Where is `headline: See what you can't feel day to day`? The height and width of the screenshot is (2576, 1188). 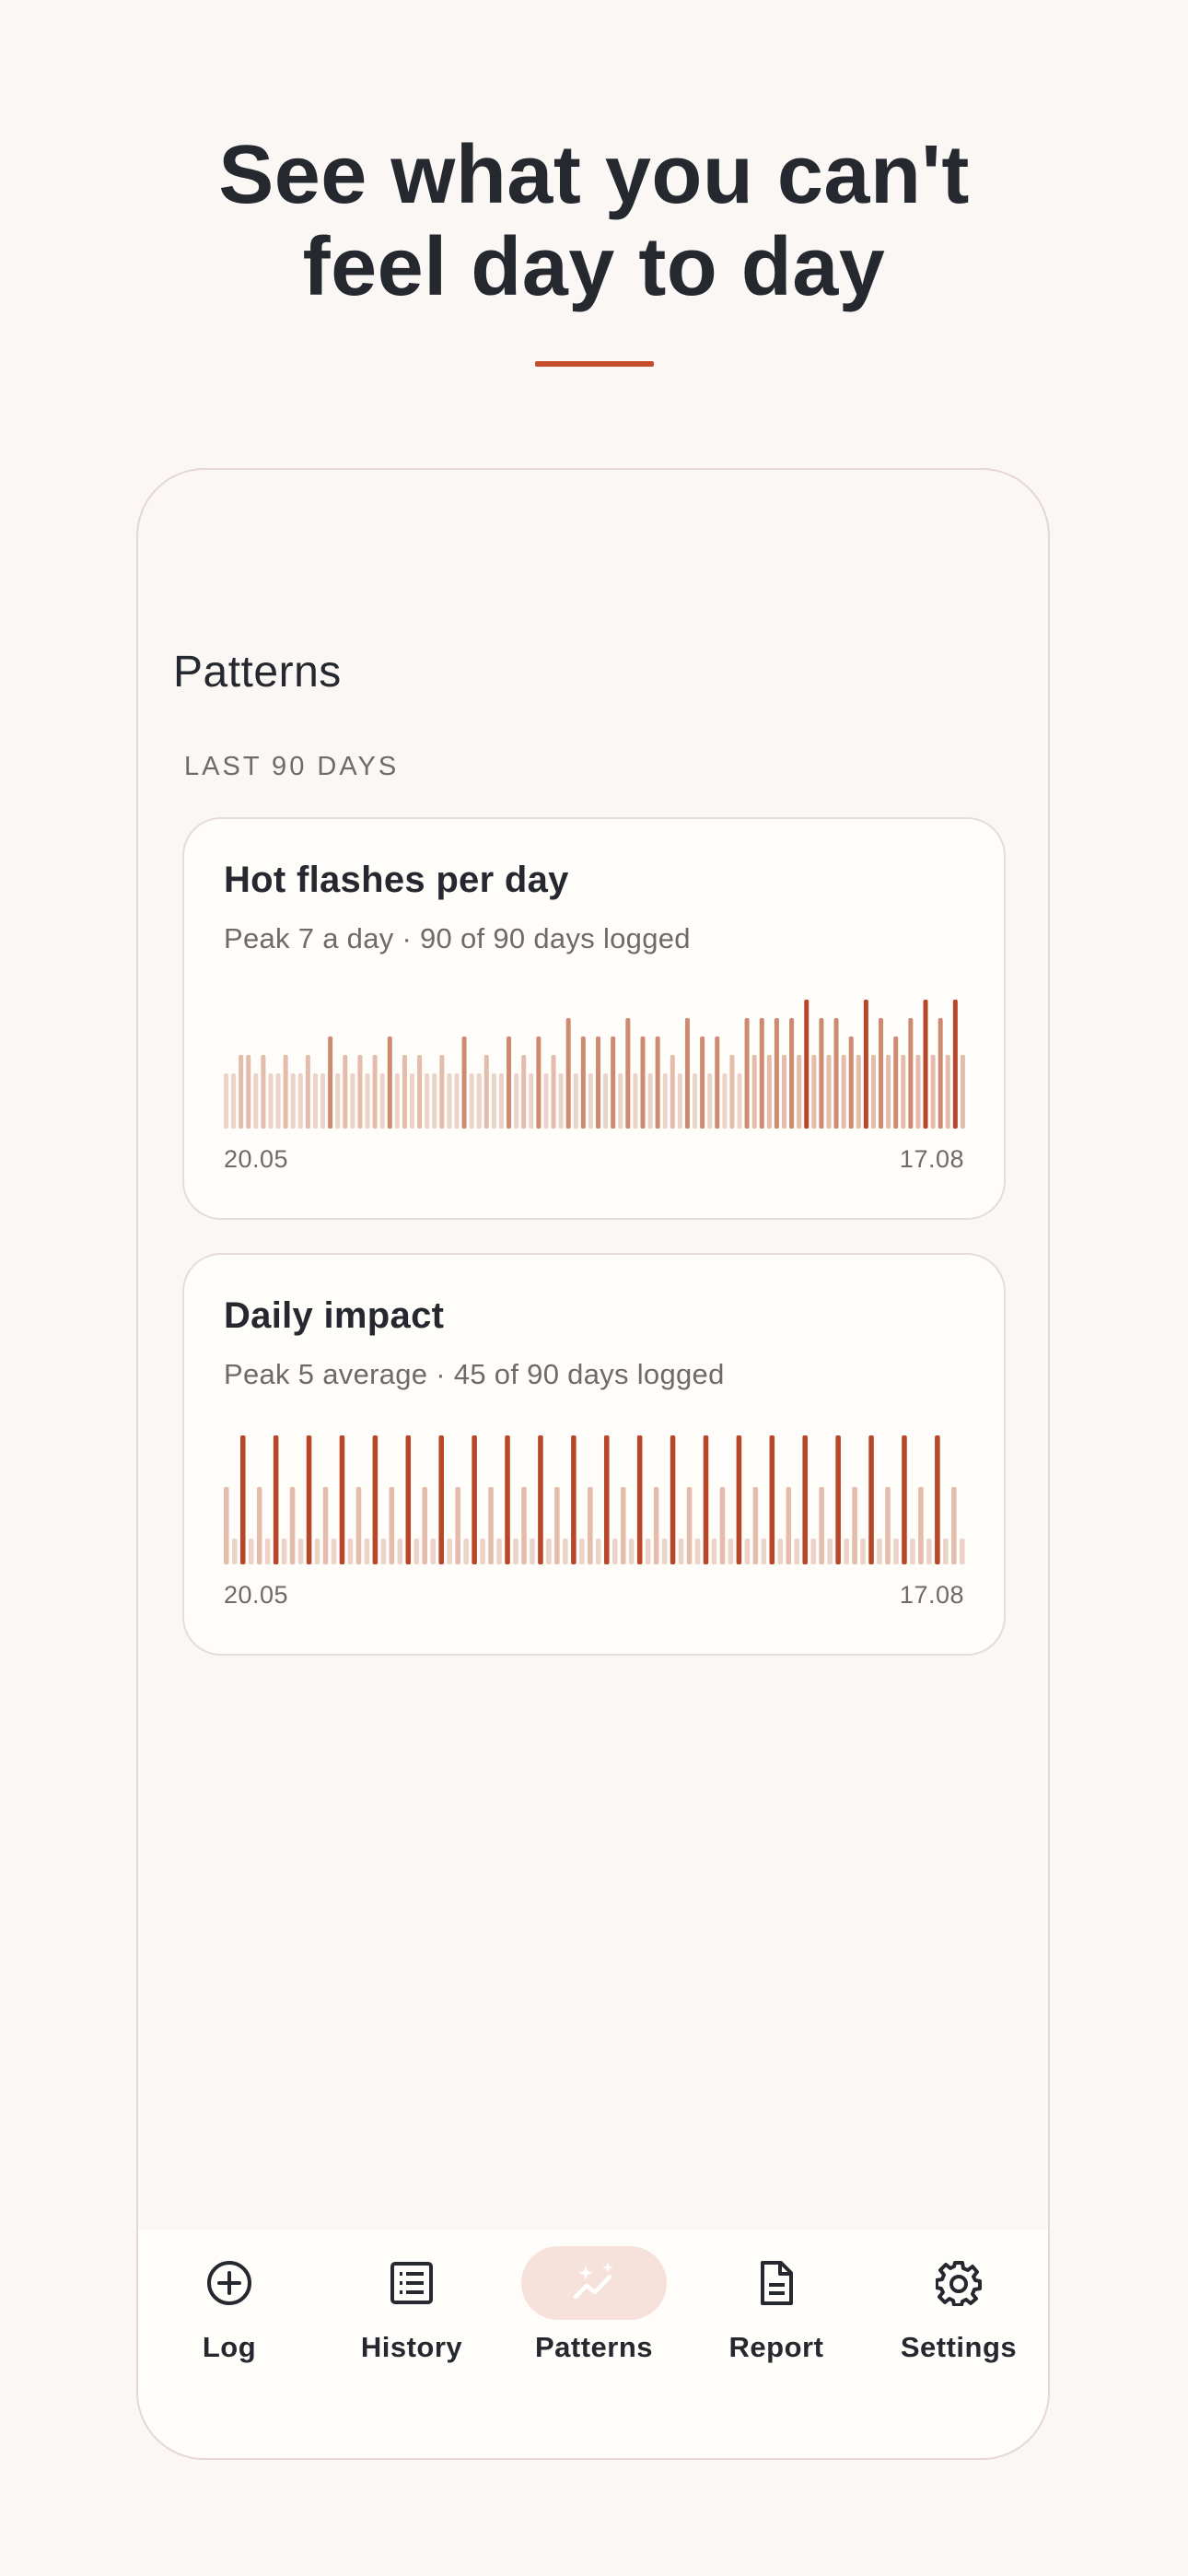 headline: See what you can't feel day to day is located at coordinates (594, 221).